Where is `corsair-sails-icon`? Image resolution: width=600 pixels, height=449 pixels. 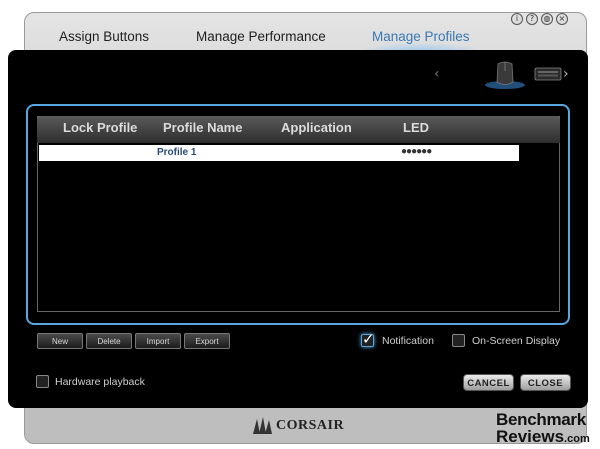 corsair-sails-icon is located at coordinates (262, 425).